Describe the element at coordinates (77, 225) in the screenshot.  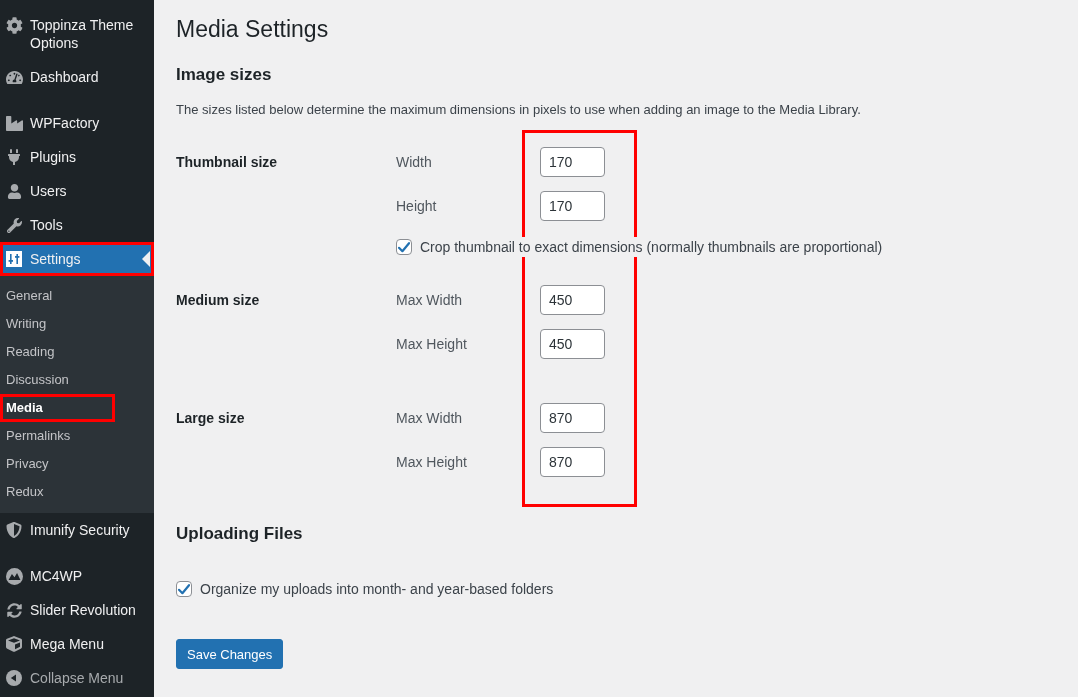
I see `menu-item: Tools` at that location.